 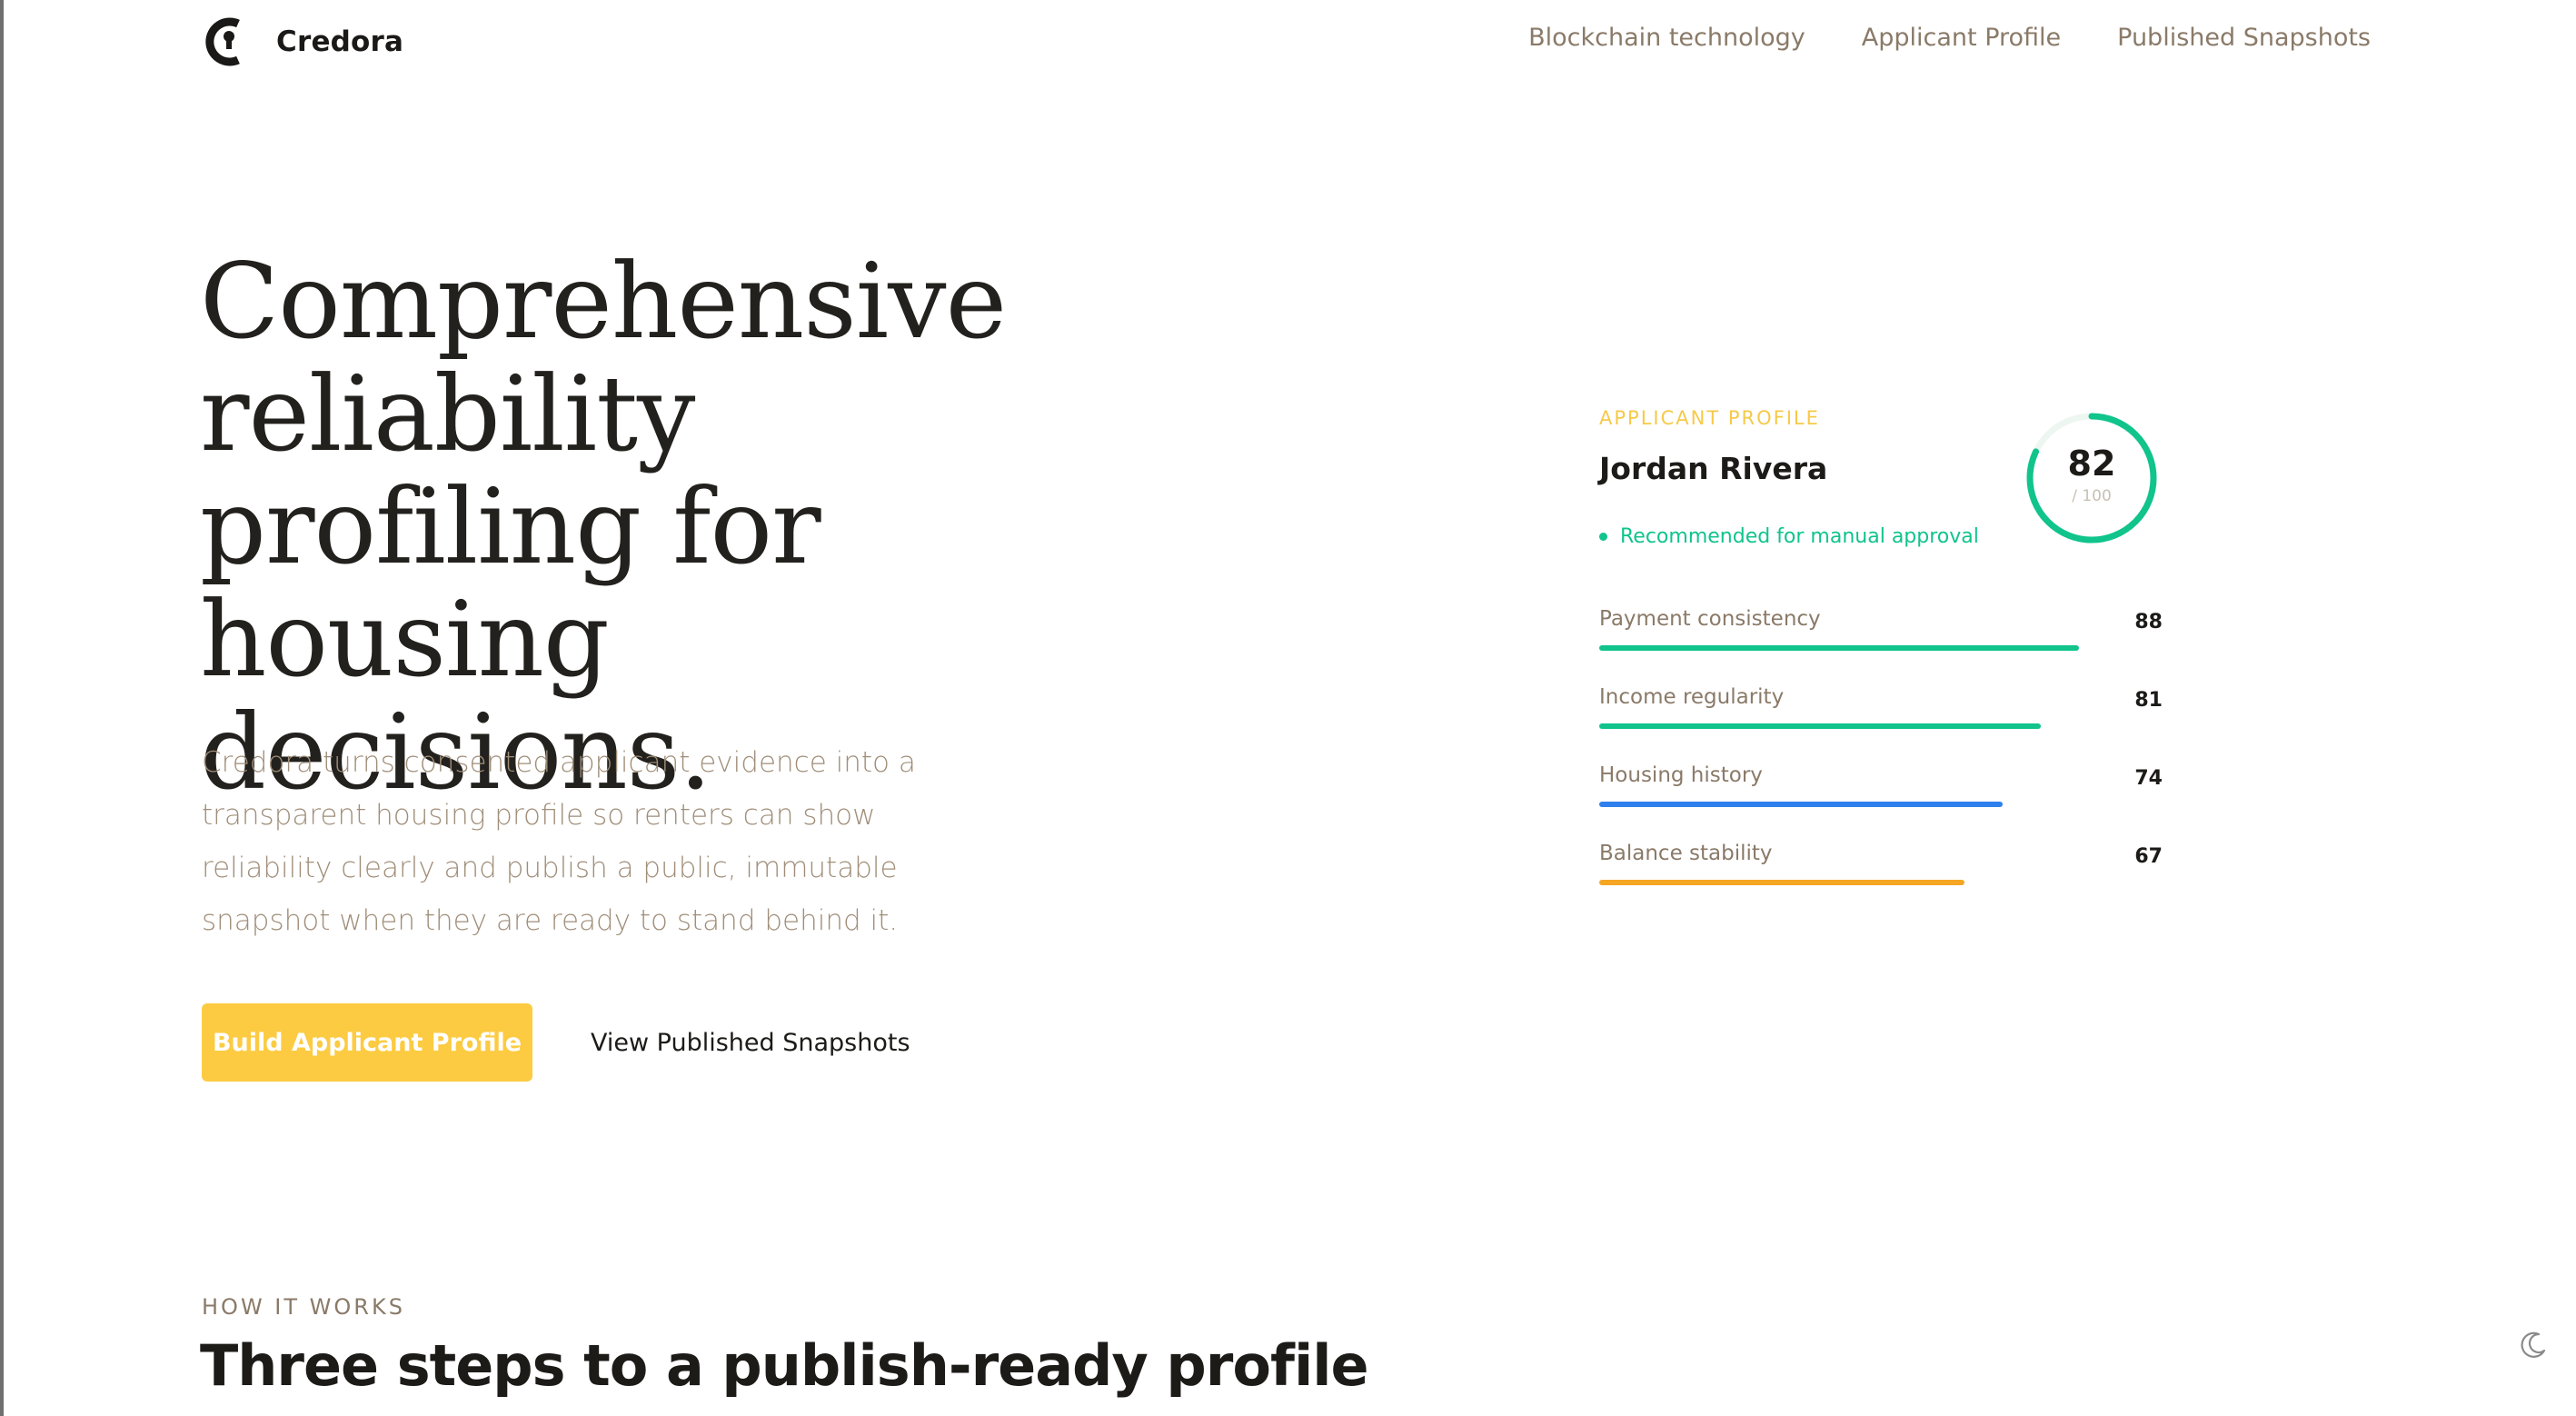 What do you see at coordinates (367, 1042) in the screenshot?
I see `build-applicant-profile-button: Build Applicant Profile` at bounding box center [367, 1042].